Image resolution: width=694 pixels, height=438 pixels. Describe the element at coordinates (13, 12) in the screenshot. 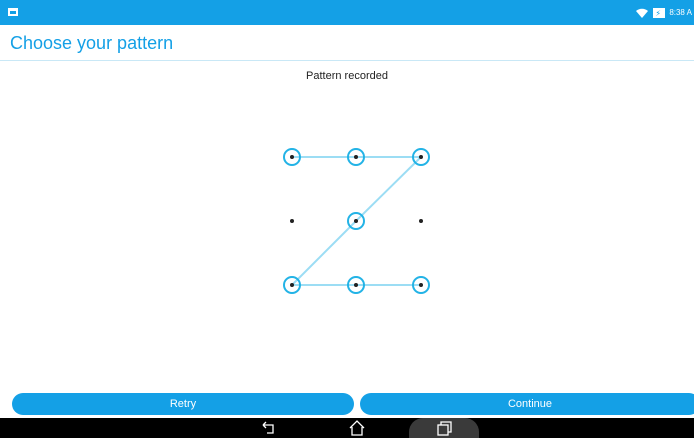

I see `notification-icon` at that location.